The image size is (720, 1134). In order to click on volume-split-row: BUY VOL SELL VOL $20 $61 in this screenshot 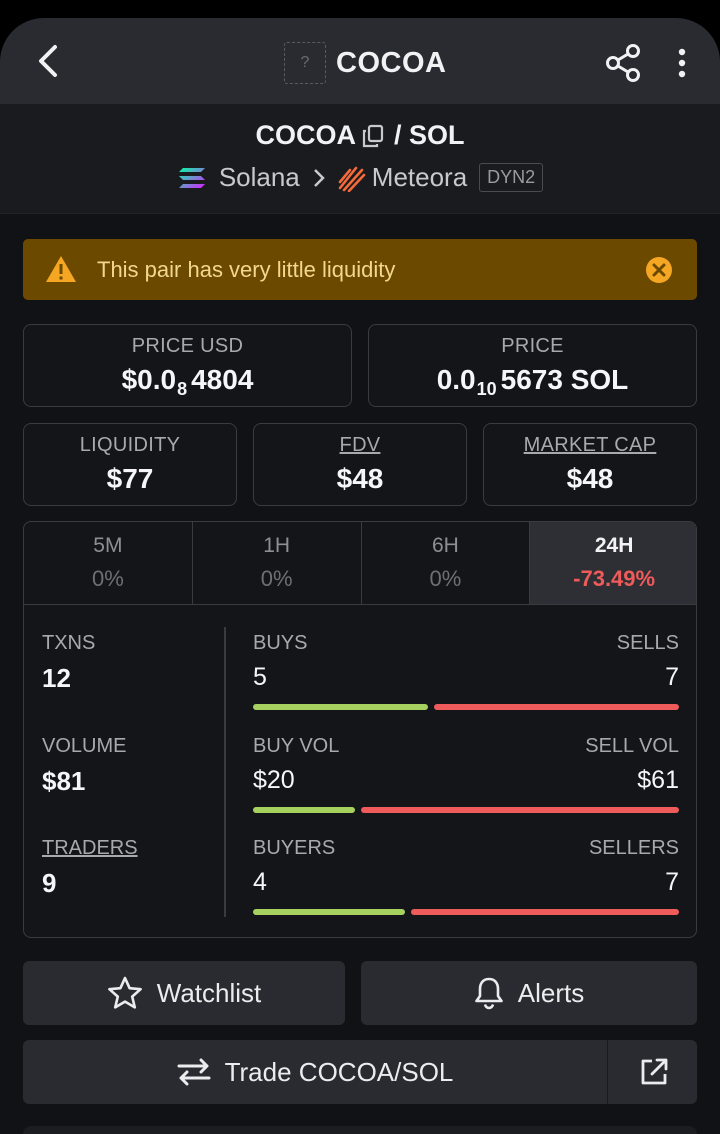, I will do `click(466, 774)`.